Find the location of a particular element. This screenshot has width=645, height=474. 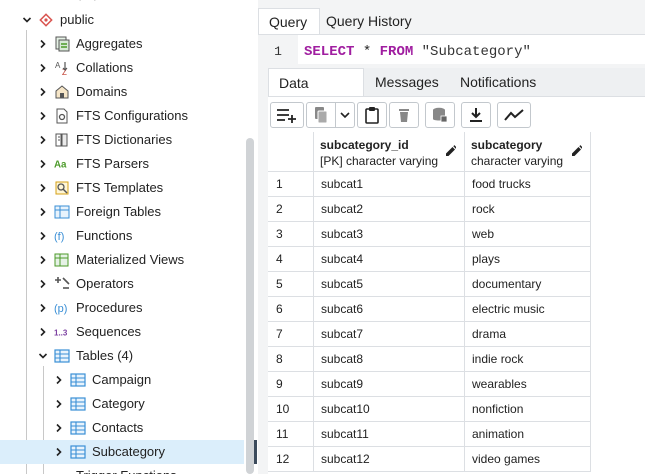

sql-code-line: SELECT * FROM "Subcategory" is located at coordinates (417, 52).